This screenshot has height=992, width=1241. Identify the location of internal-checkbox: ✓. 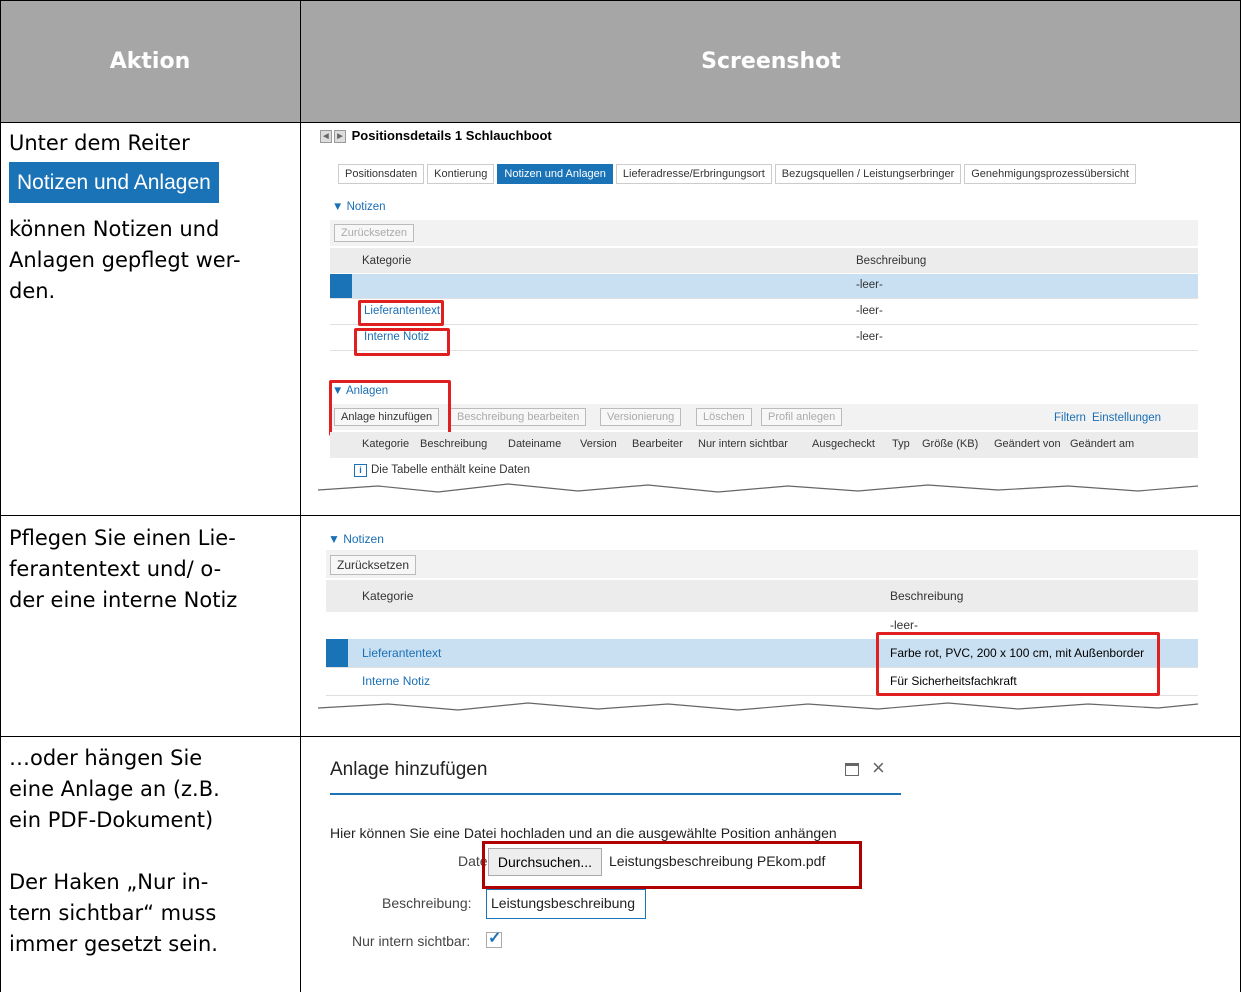
(494, 939).